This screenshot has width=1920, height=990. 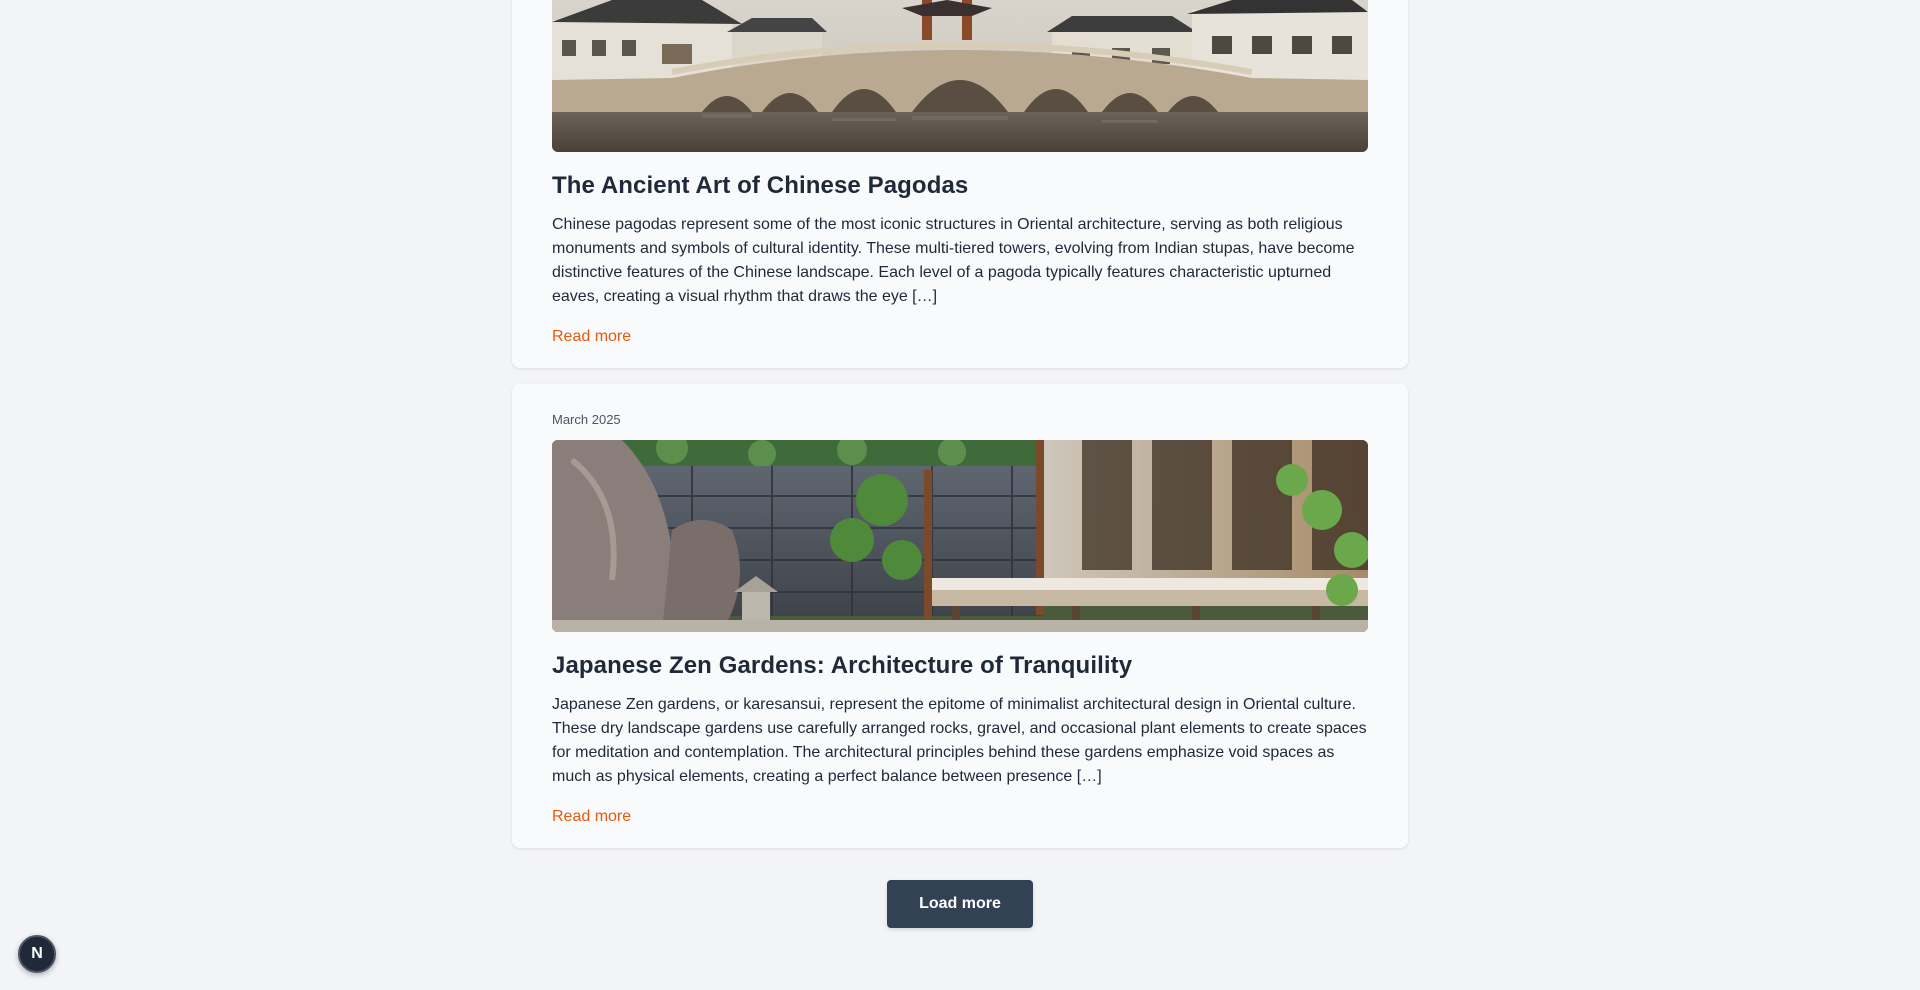 I want to click on post-thumbnail-bridge, so click(x=960, y=76).